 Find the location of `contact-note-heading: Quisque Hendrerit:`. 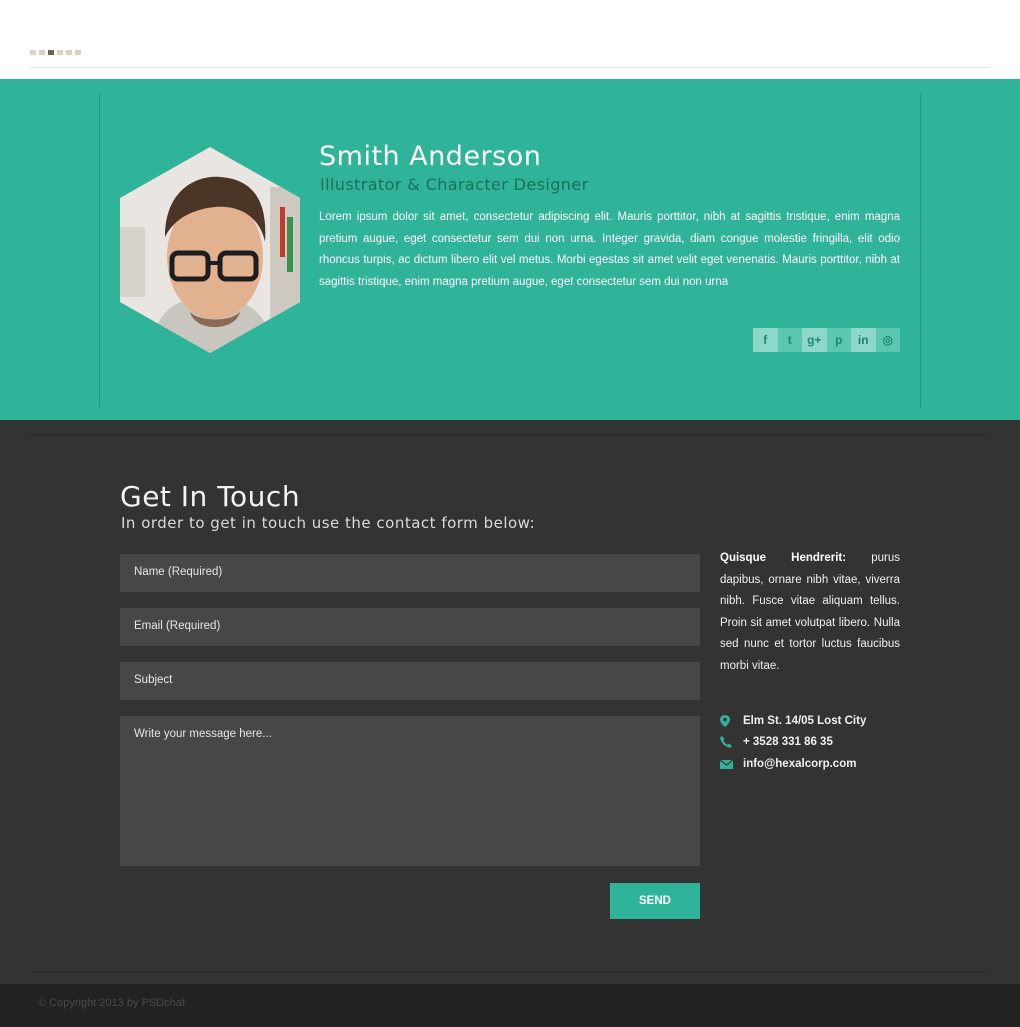

contact-note-heading: Quisque Hendrerit: is located at coordinates (783, 558).